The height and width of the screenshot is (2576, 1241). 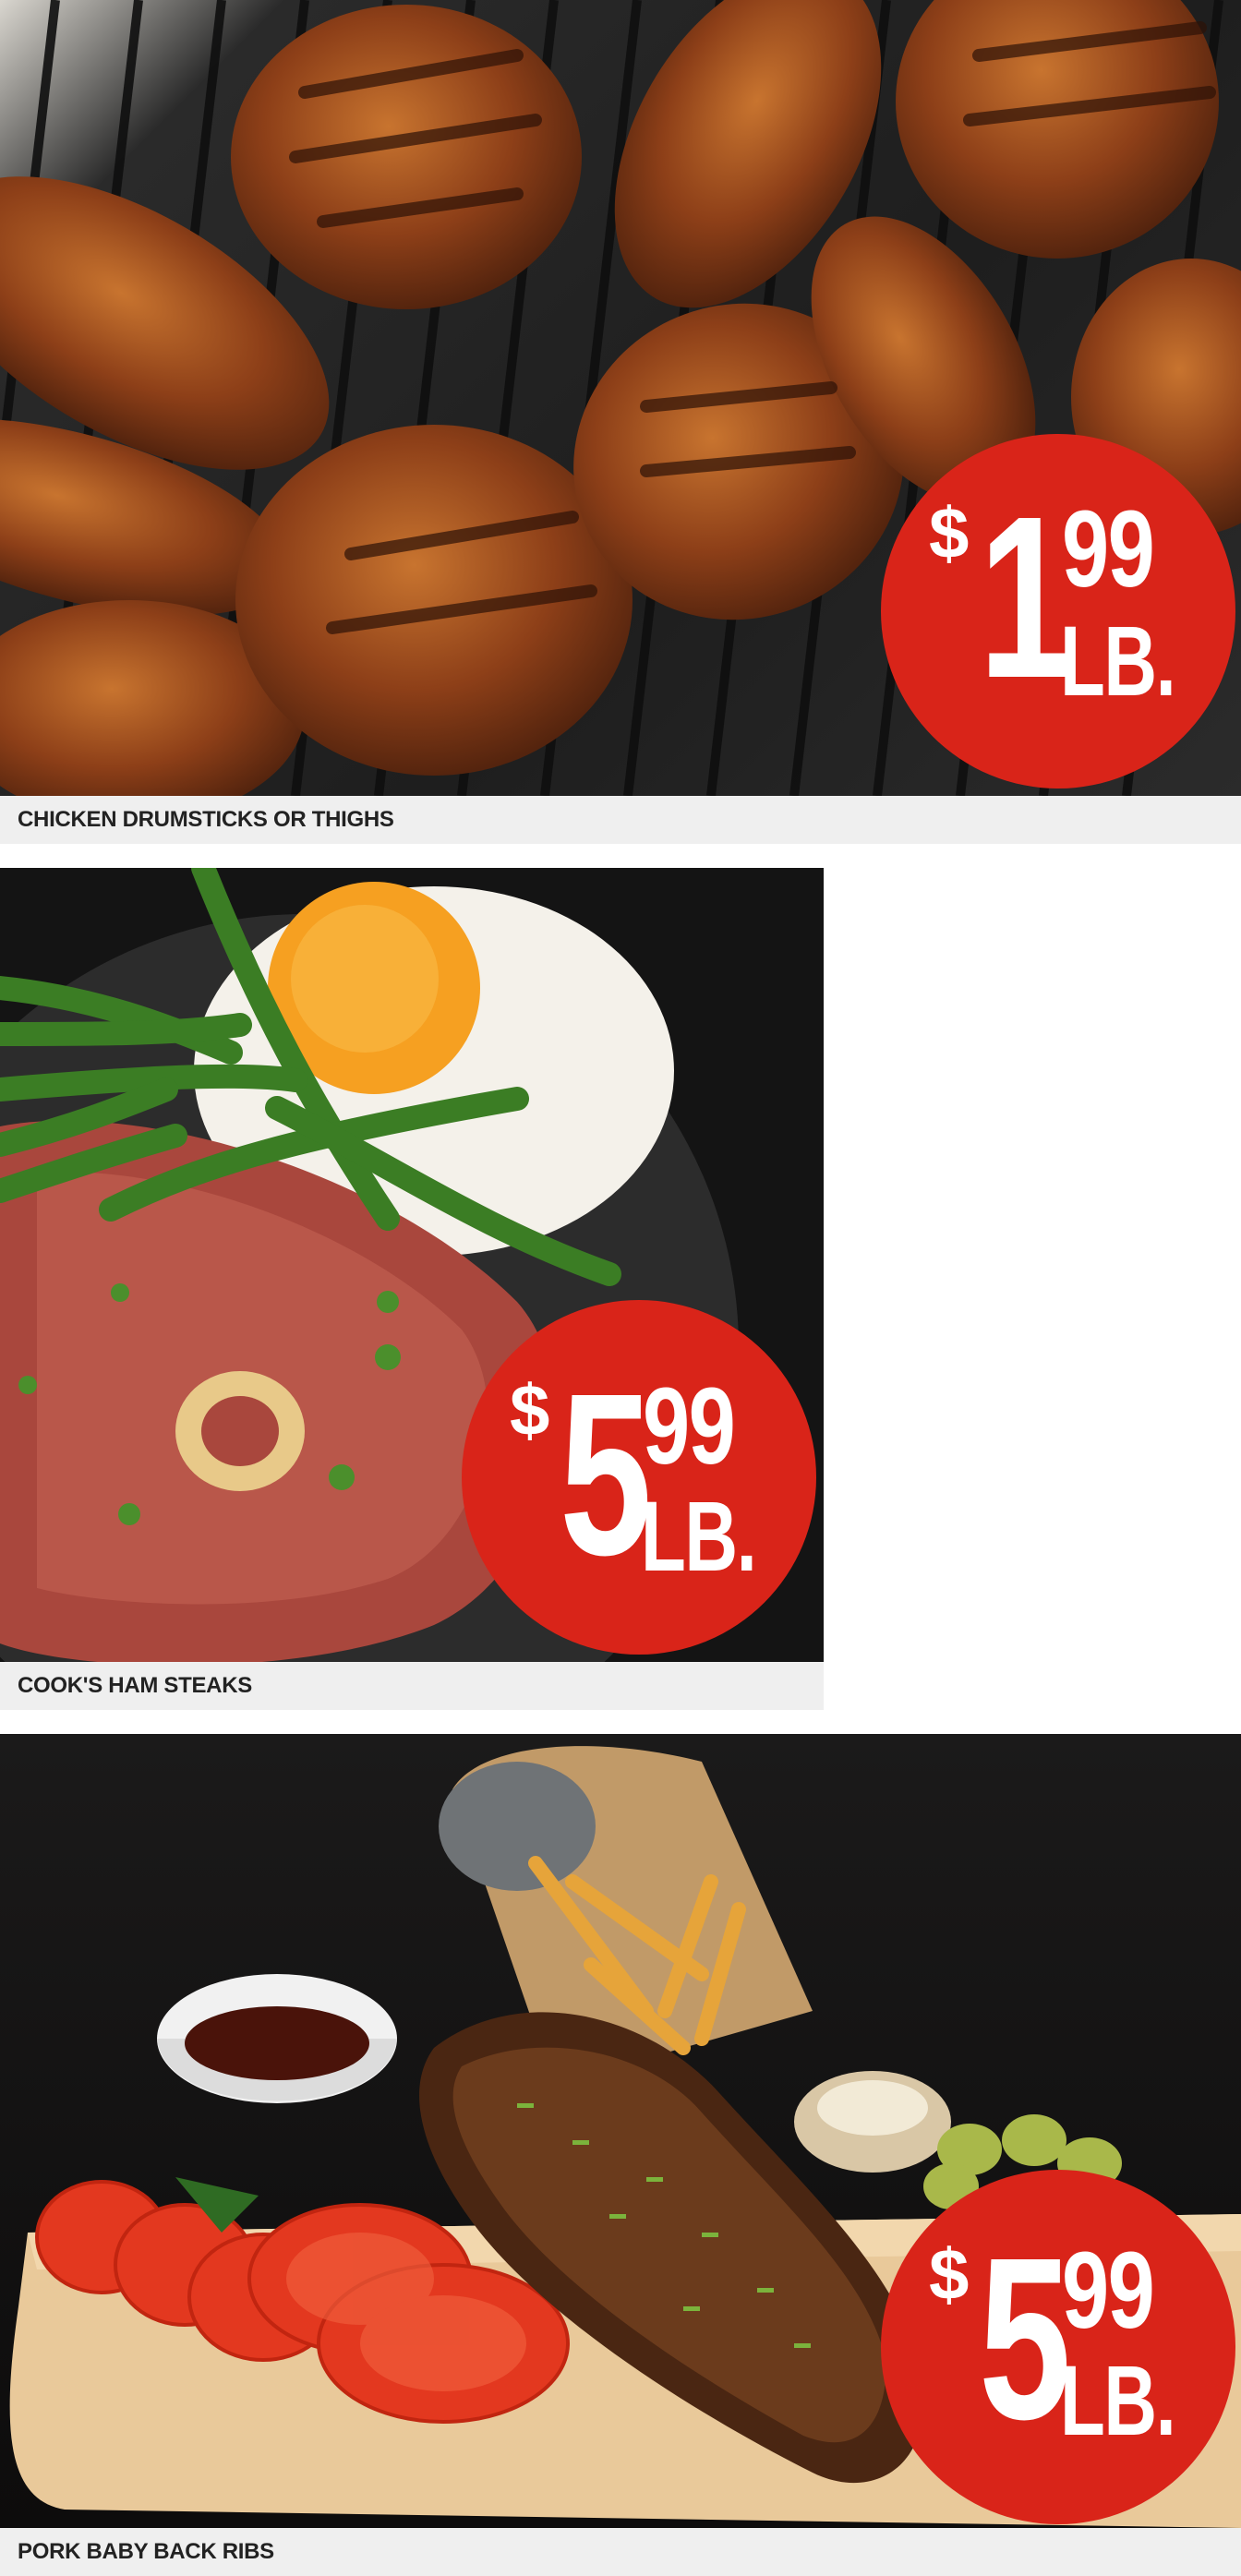 What do you see at coordinates (412, 1686) in the screenshot?
I see `product-name: COOK'S HAM STEAKS` at bounding box center [412, 1686].